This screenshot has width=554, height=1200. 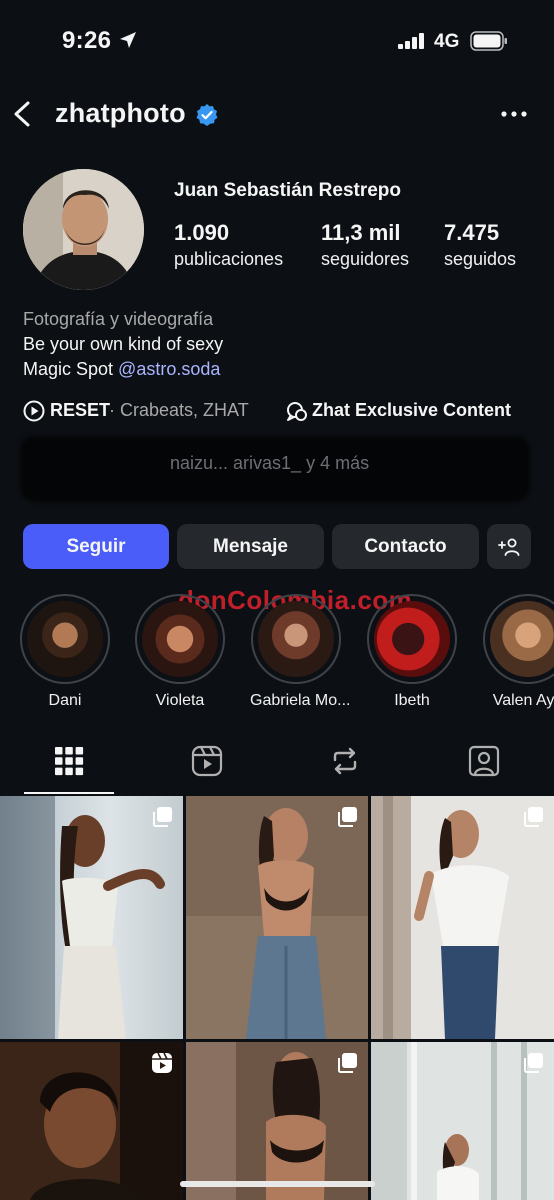 I want to click on profile-full-name: Juan Sebastián Restrepo, so click(x=288, y=190).